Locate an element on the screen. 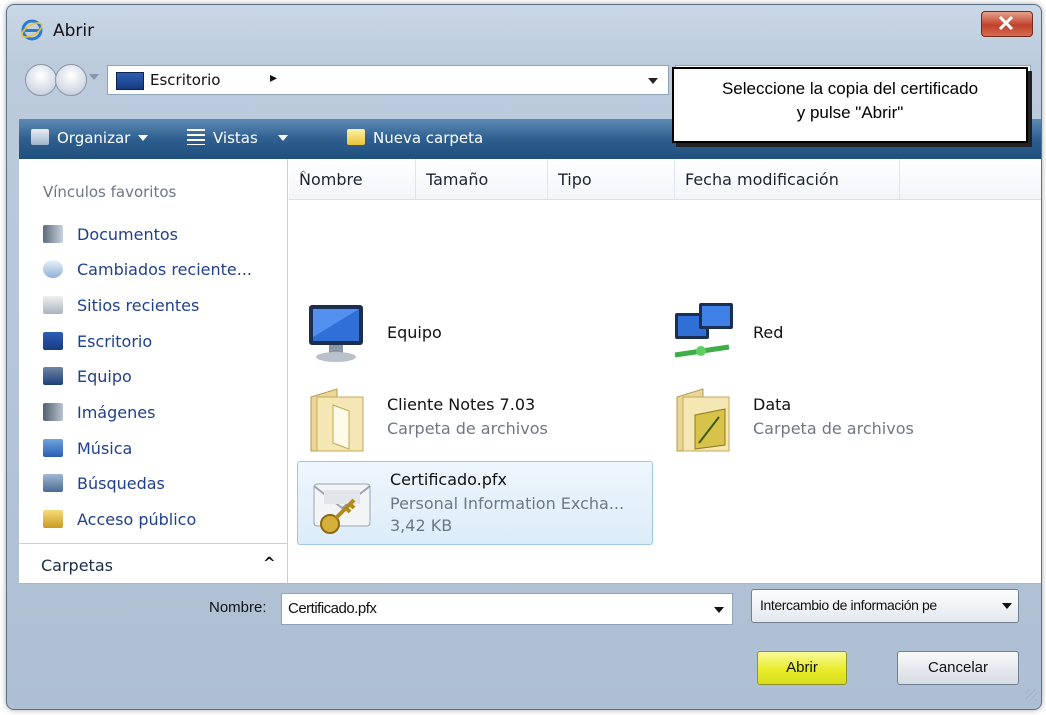 Image resolution: width=1046 pixels, height=715 pixels. column-label: Fecha modificación is located at coordinates (762, 179).